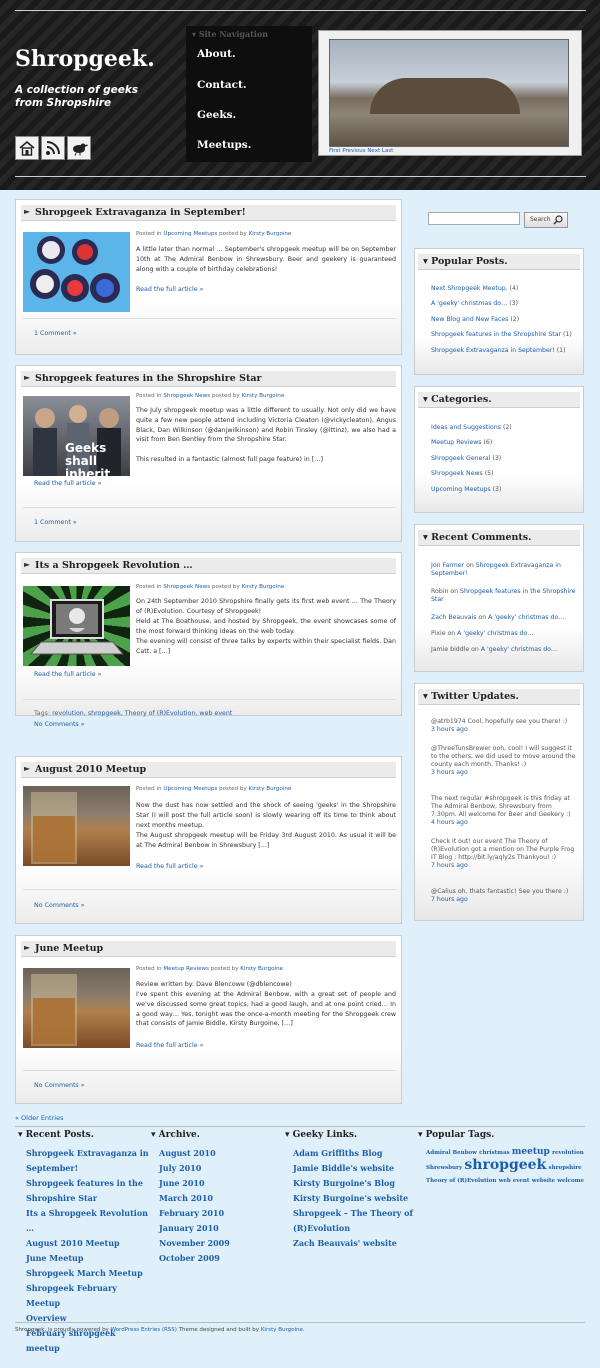  What do you see at coordinates (494, 1153) in the screenshot?
I see `tag-link: christmas` at bounding box center [494, 1153].